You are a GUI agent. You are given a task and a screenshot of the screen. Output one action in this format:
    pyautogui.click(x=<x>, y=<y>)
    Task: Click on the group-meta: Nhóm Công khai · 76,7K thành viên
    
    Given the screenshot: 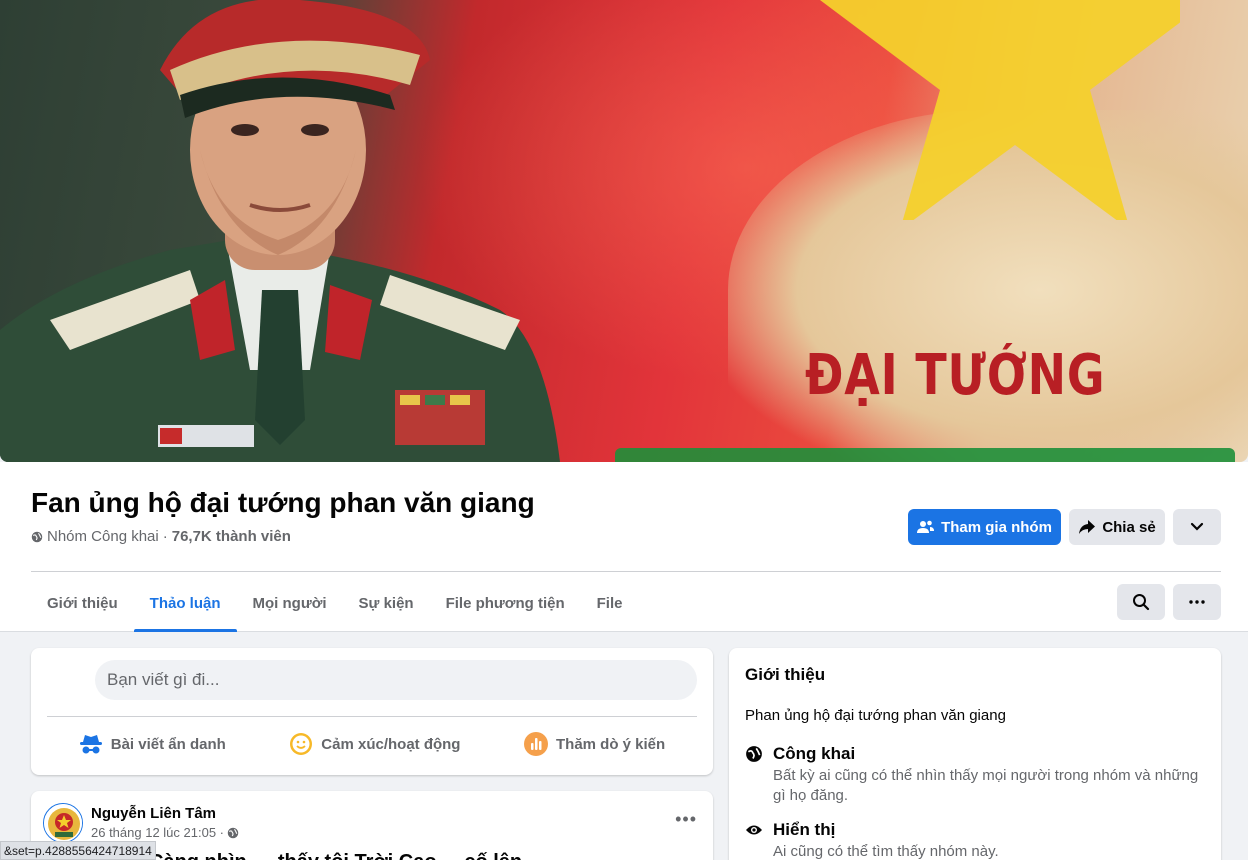 What is the action you would take?
    pyautogui.click(x=161, y=536)
    